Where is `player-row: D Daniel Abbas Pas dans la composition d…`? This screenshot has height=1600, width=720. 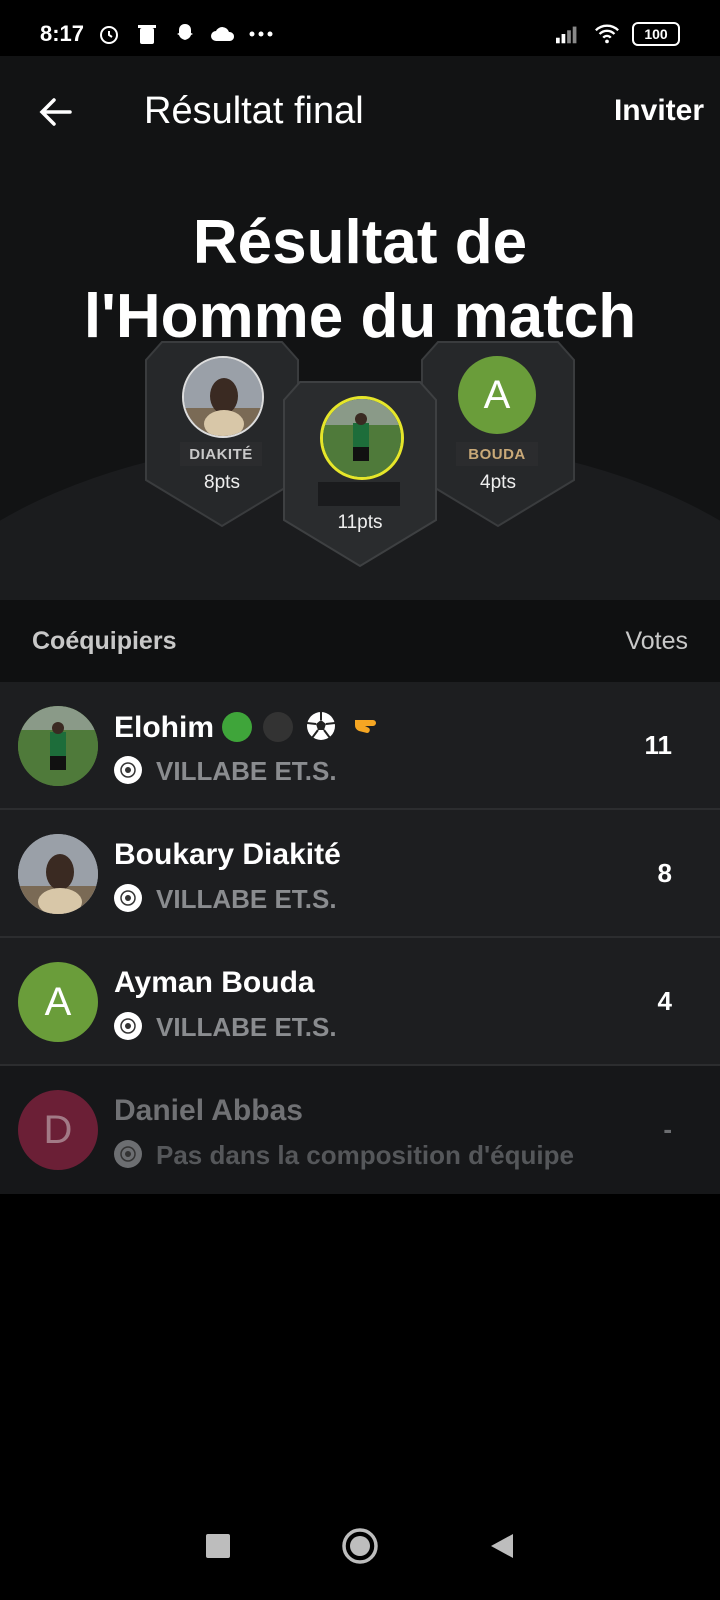
player-row: D Daniel Abbas Pas dans la composition d… is located at coordinates (360, 1130).